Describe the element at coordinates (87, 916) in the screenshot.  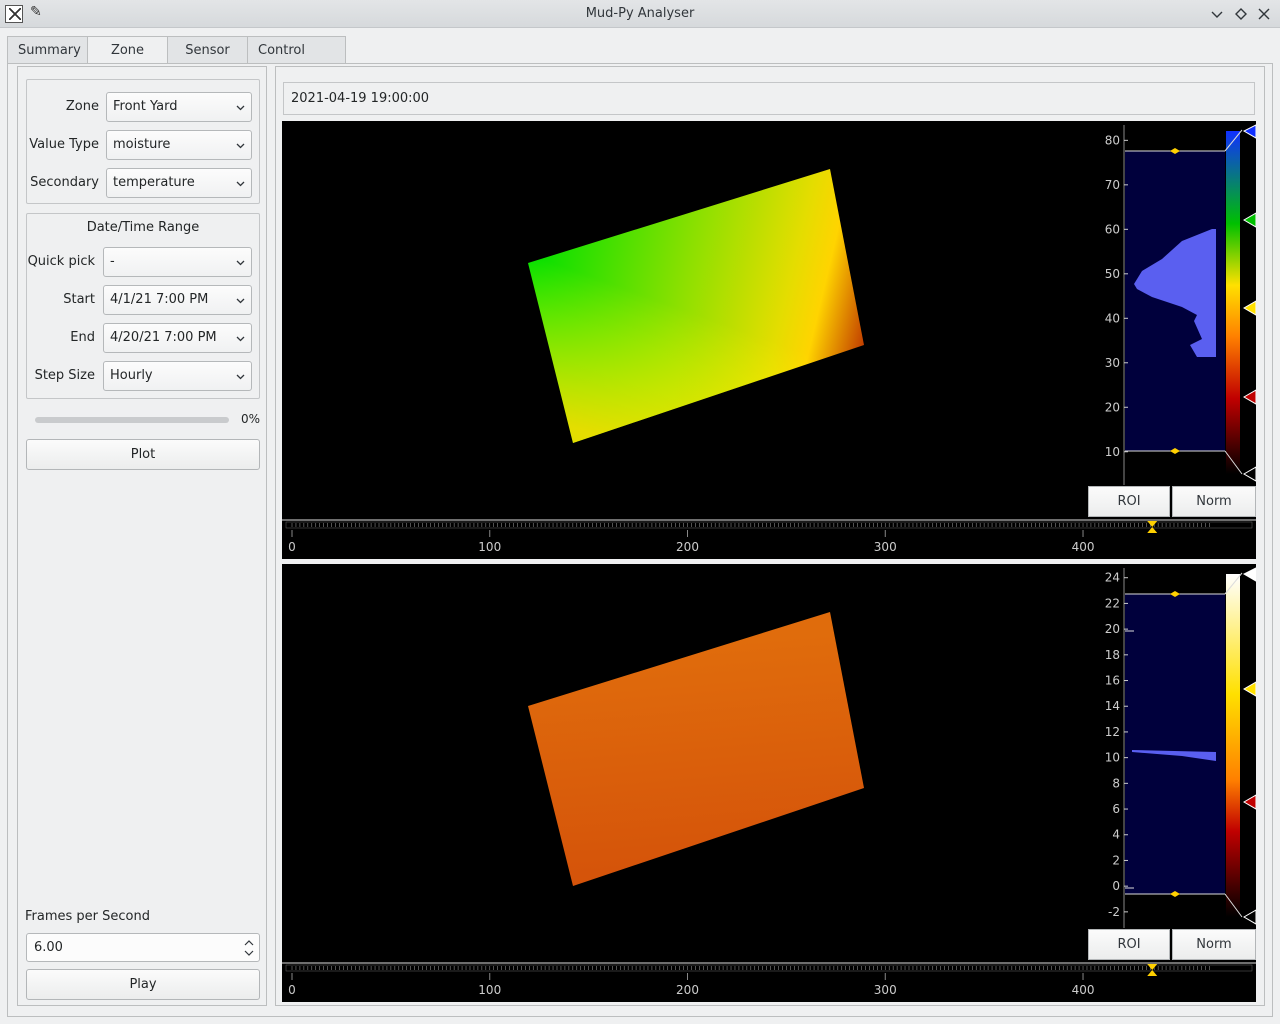
I see `fps-label: Frames per Second` at that location.